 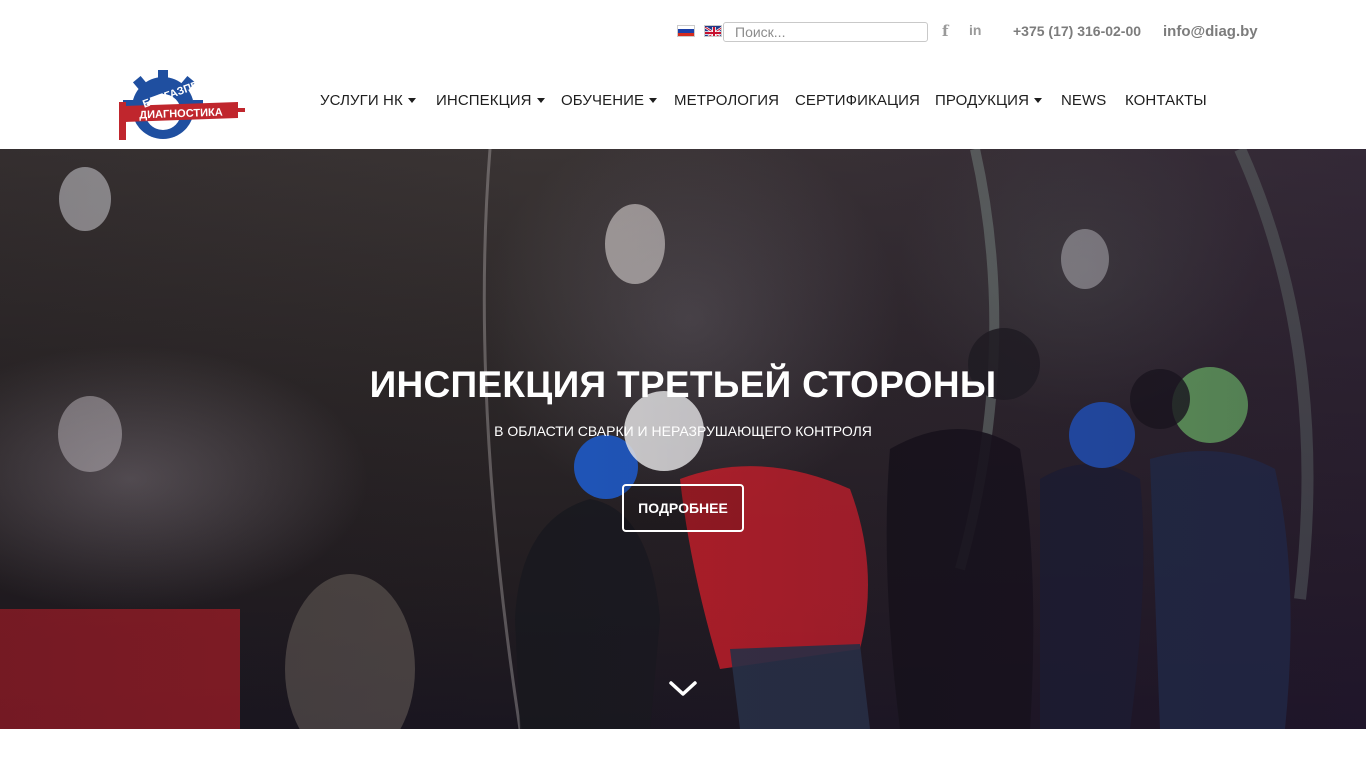 I want to click on nav-item-news: NEWS, so click(x=1083, y=100).